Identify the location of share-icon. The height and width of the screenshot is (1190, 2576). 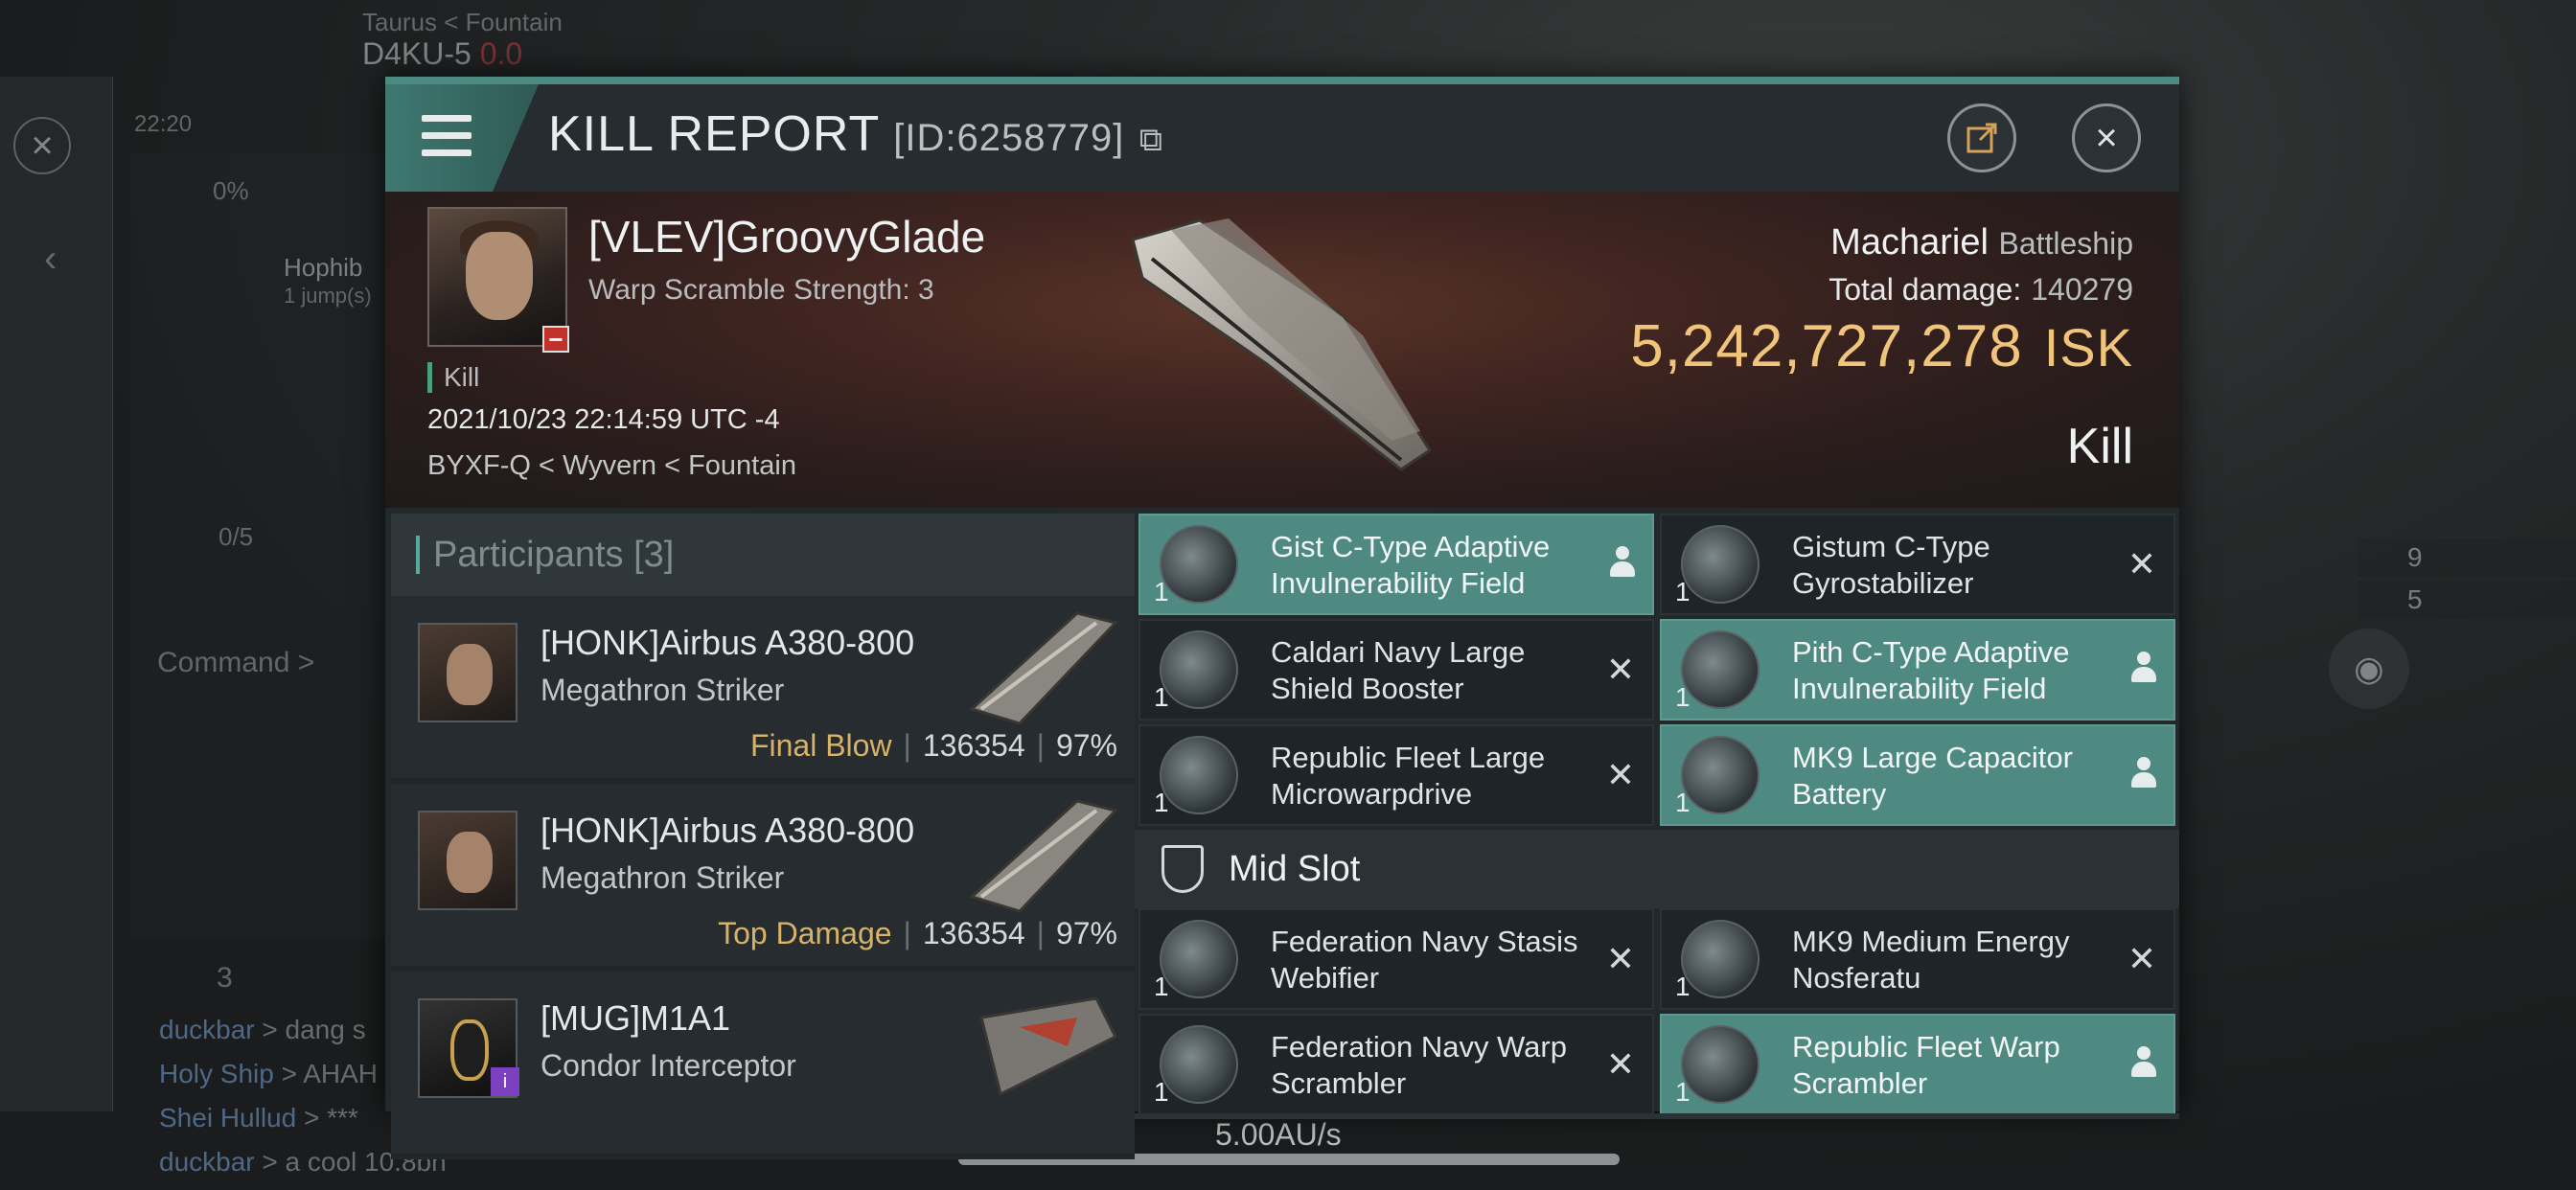
(1981, 137).